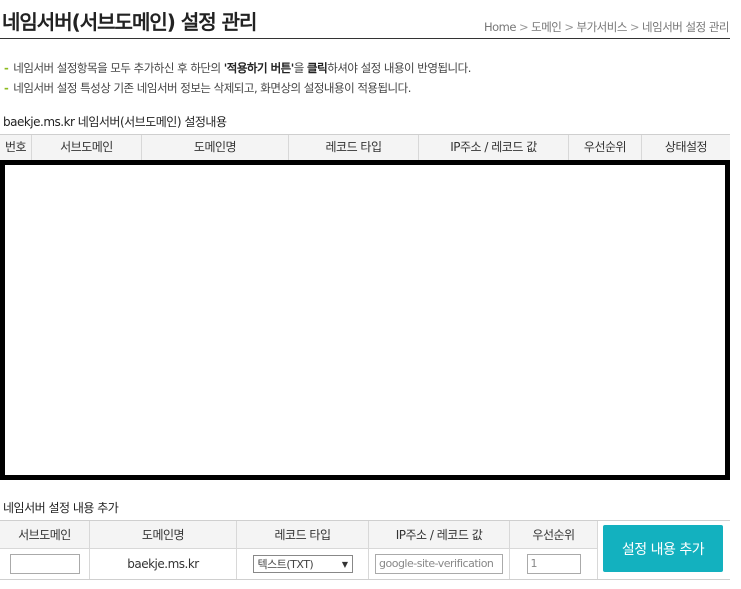 This screenshot has width=741, height=589. I want to click on breadcrumb-domain: 도메인, so click(546, 27).